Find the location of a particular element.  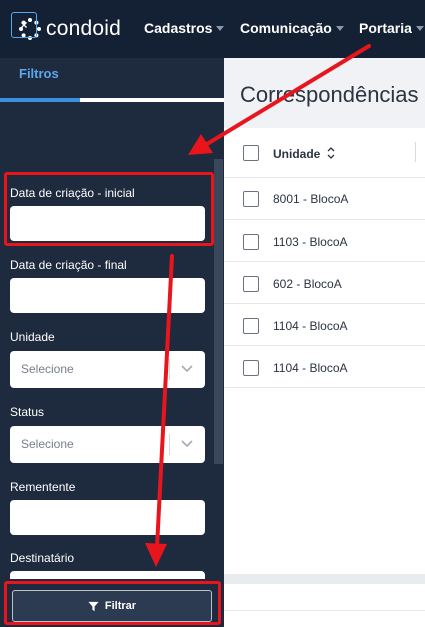

close-icon: × is located at coordinates (24, 25).